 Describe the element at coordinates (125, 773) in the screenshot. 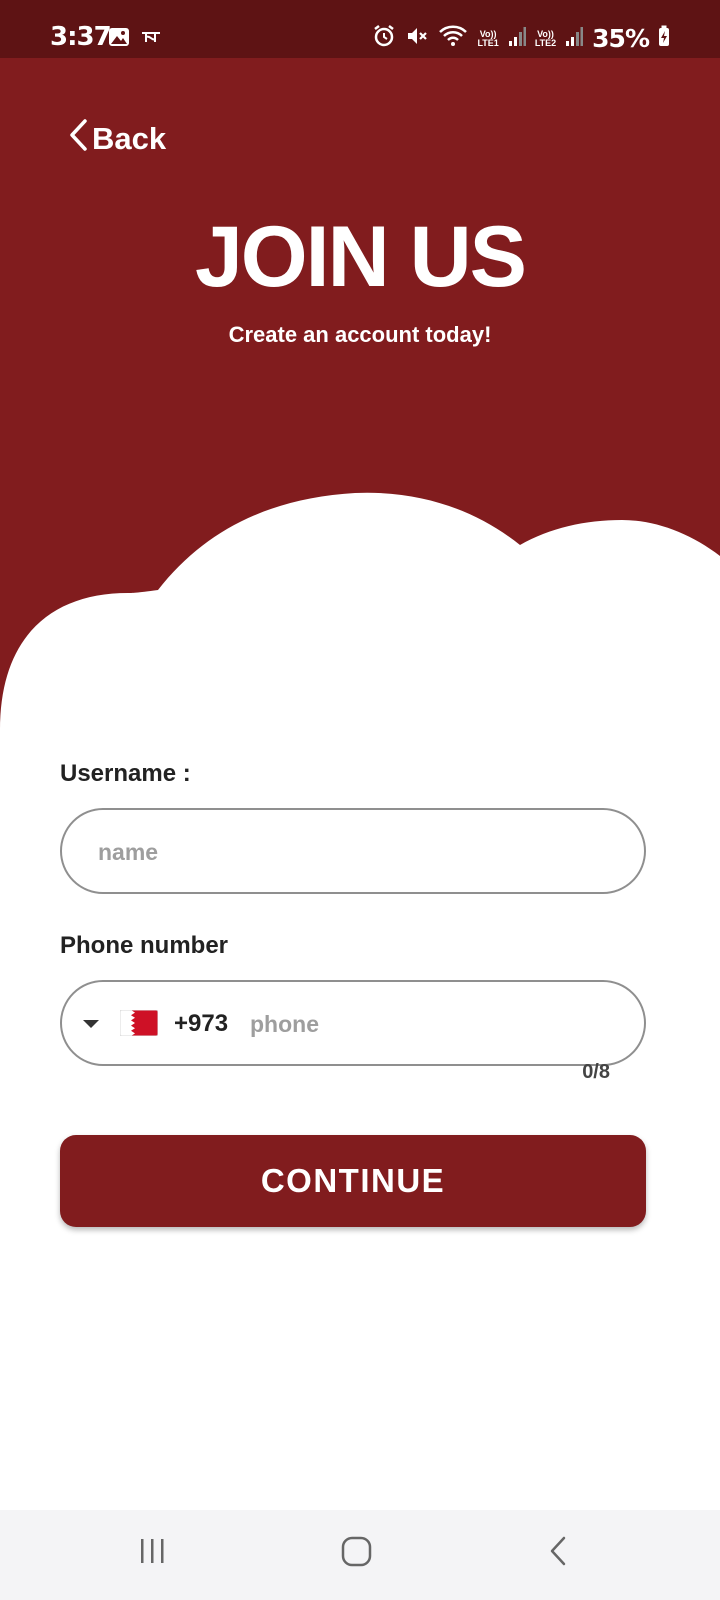

I see `username-label: Username :` at that location.